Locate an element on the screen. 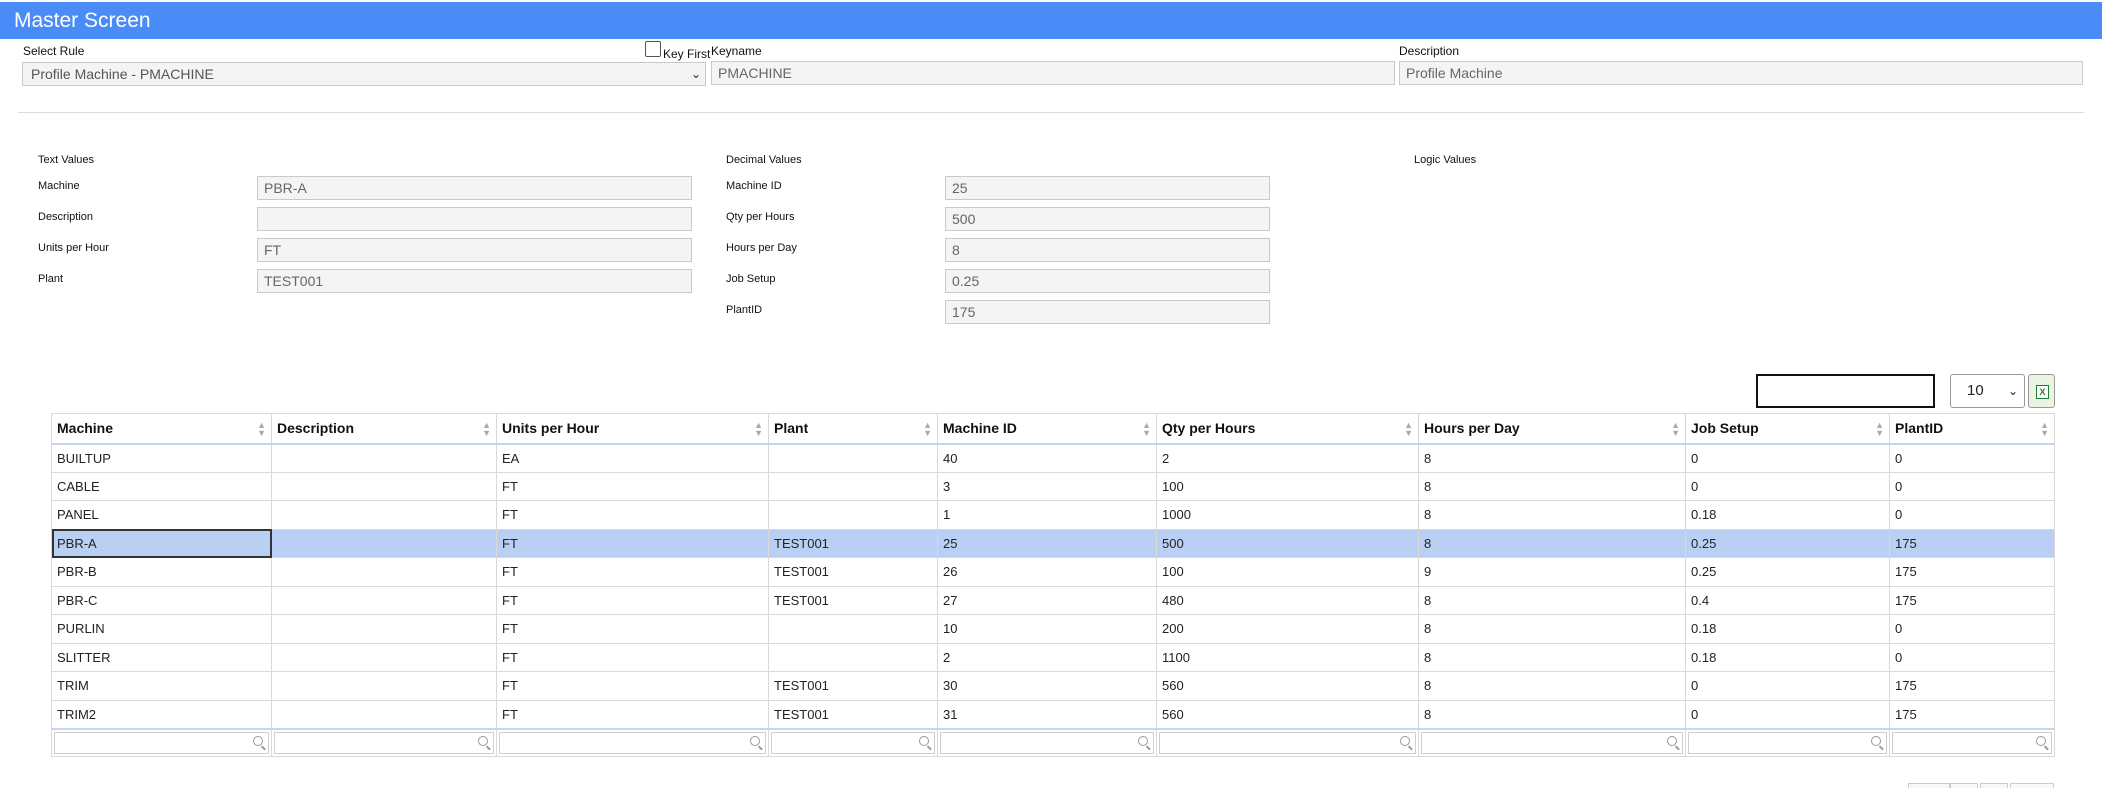 This screenshot has width=2102, height=788. page-size-select: 10 ⌄ is located at coordinates (1987, 391).